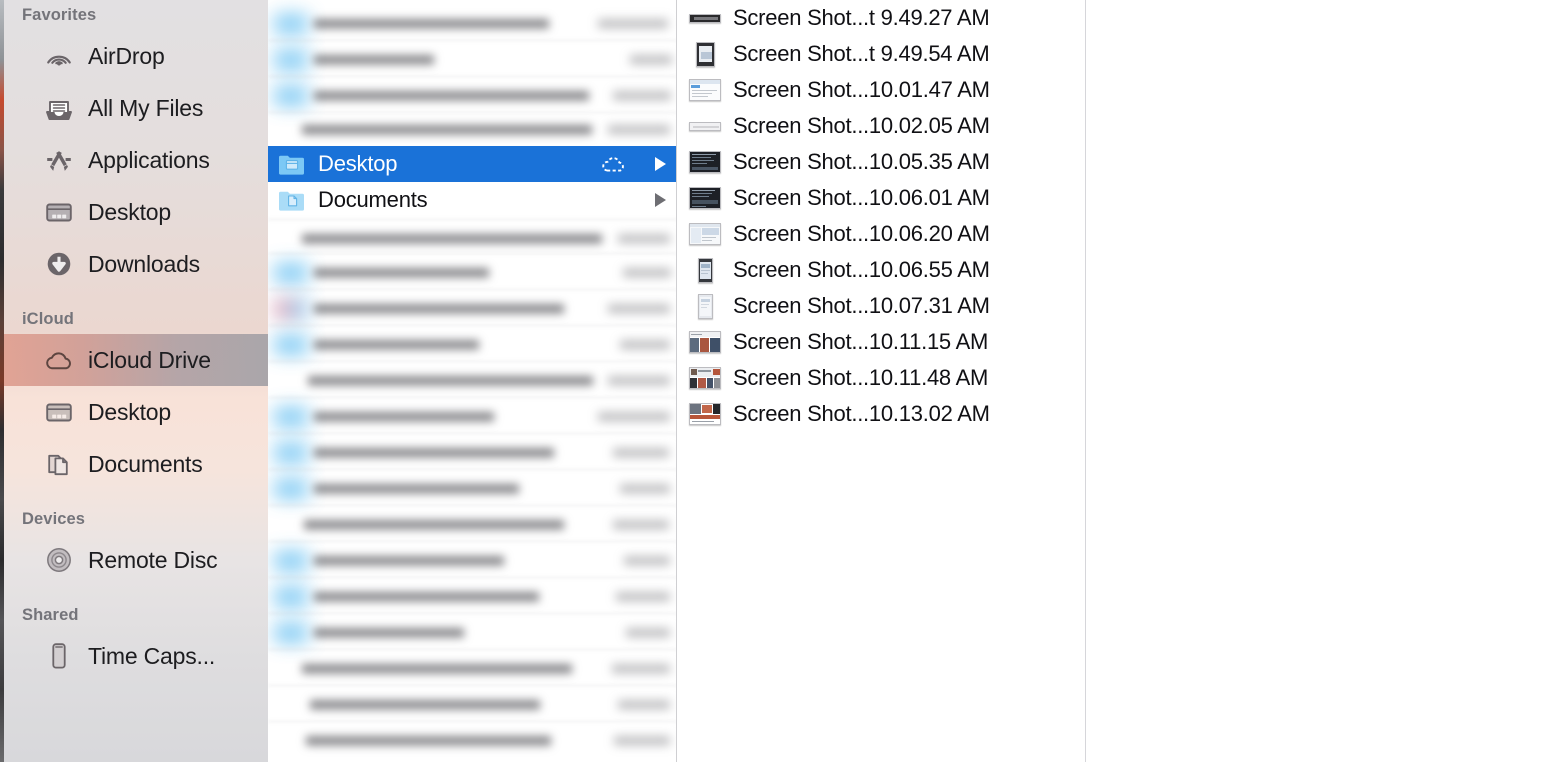  What do you see at coordinates (373, 199) in the screenshot?
I see `folder-row-label: Documents` at bounding box center [373, 199].